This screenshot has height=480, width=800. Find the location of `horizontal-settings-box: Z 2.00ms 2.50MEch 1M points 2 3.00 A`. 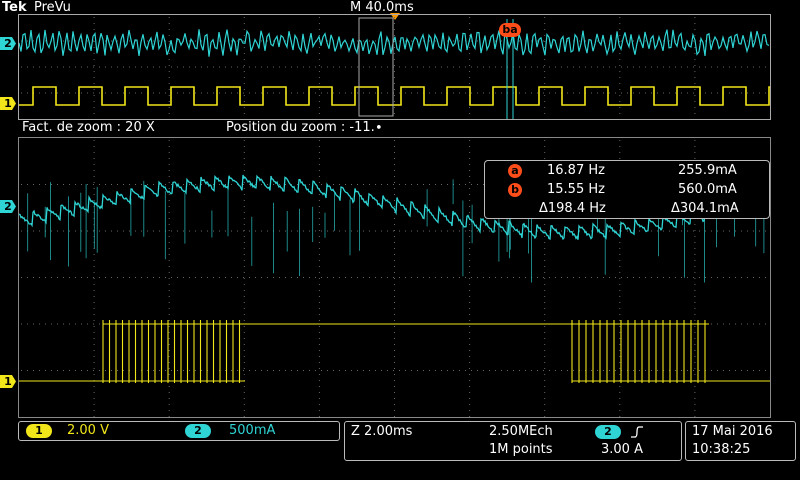

horizontal-settings-box: Z 2.00ms 2.50MEch 1M points 2 3.00 A is located at coordinates (513, 441).